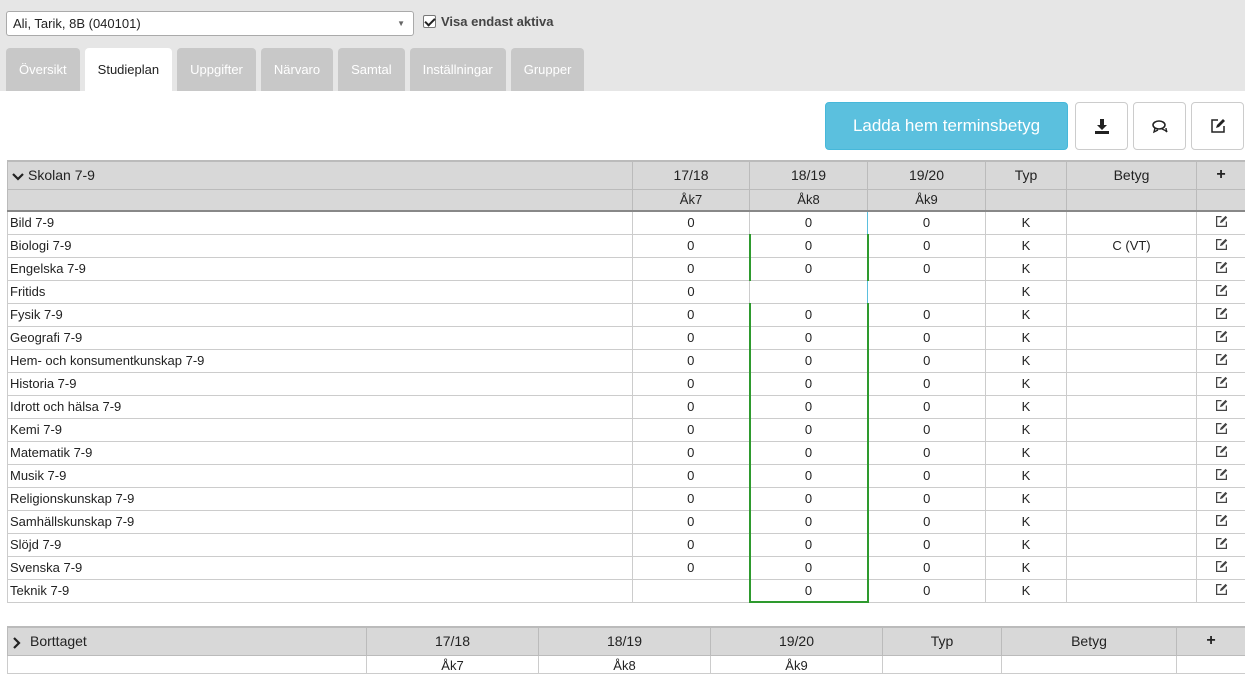 The image size is (1245, 674). What do you see at coordinates (1211, 641) in the screenshot?
I see `add-removed-button: +` at bounding box center [1211, 641].